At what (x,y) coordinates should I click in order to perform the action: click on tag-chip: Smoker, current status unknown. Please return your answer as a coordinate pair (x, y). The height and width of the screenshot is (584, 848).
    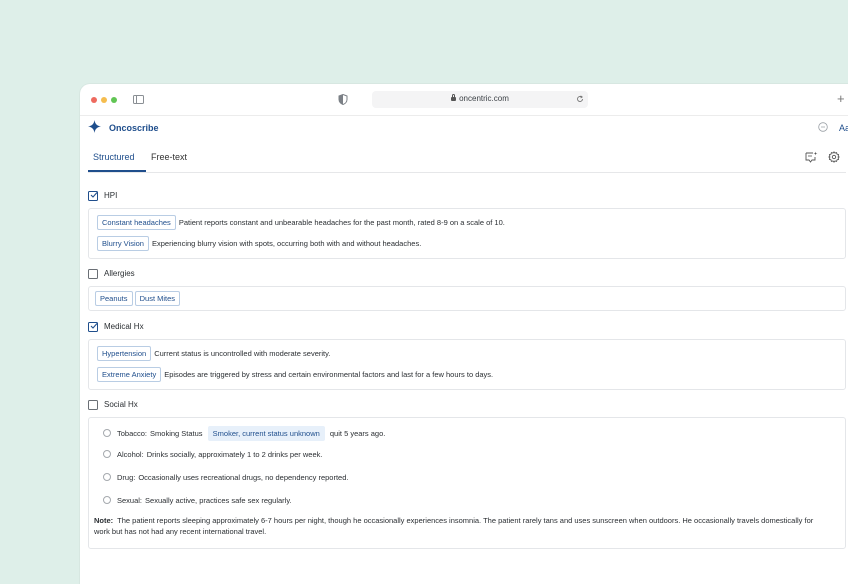
    Looking at the image, I should click on (266, 433).